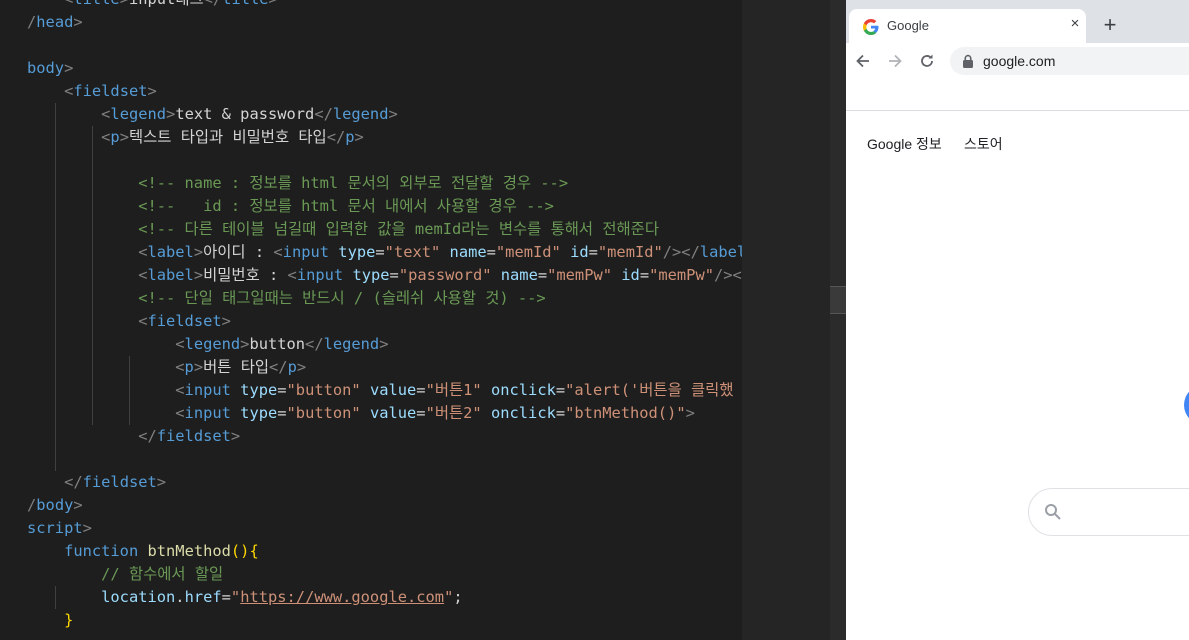 The image size is (1189, 640). What do you see at coordinates (69, 620) in the screenshot?
I see `code-token: }` at bounding box center [69, 620].